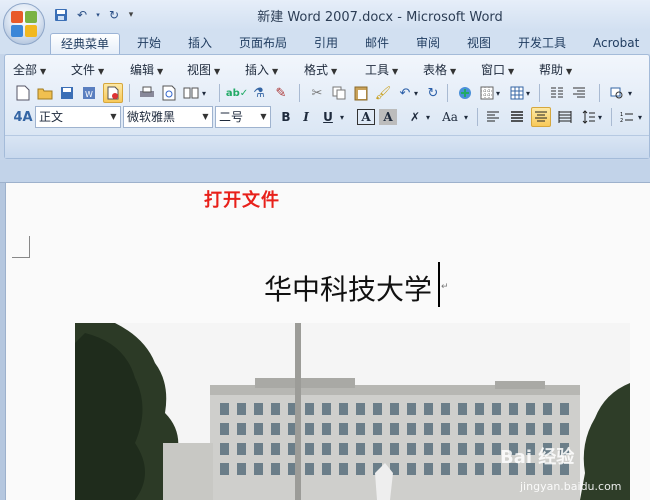 Image resolution: width=650 pixels, height=500 pixels. What do you see at coordinates (383, 93) in the screenshot?
I see `format-painter-icon: 🖌` at bounding box center [383, 93].